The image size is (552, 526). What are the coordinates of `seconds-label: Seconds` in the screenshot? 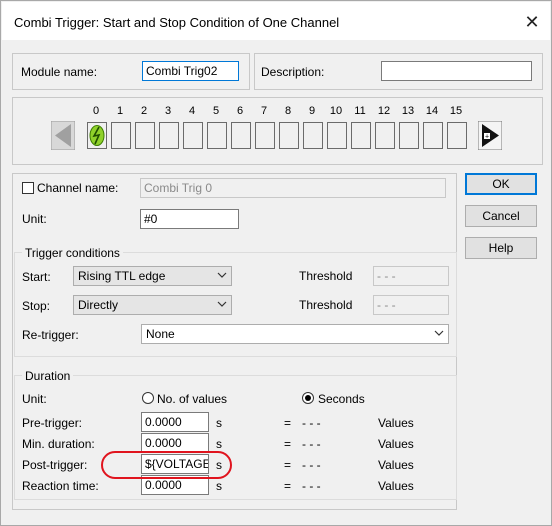 It's located at (341, 399).